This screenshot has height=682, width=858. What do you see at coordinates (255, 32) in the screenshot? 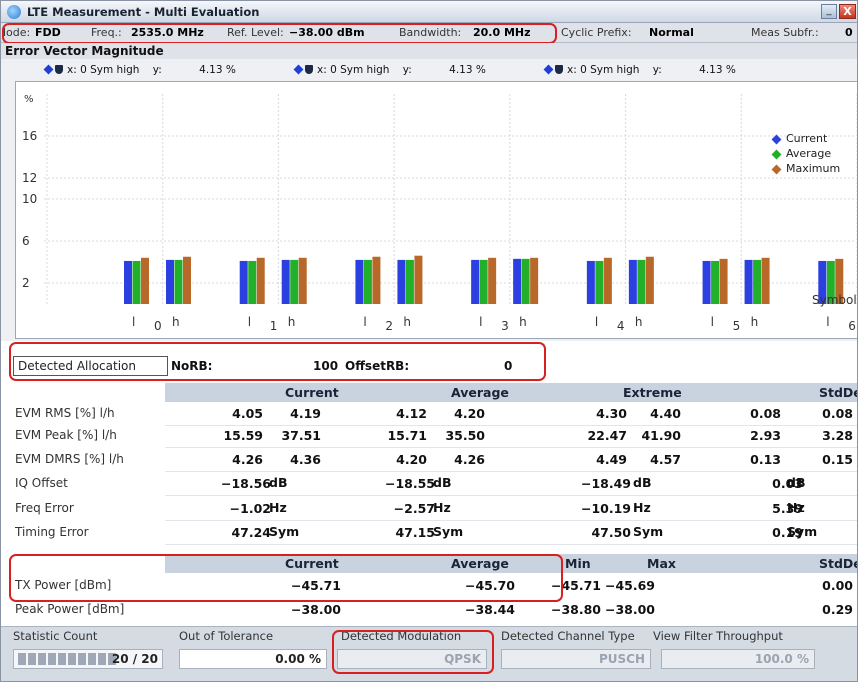
I see `ref-level-label: Ref. Level:` at bounding box center [255, 32].